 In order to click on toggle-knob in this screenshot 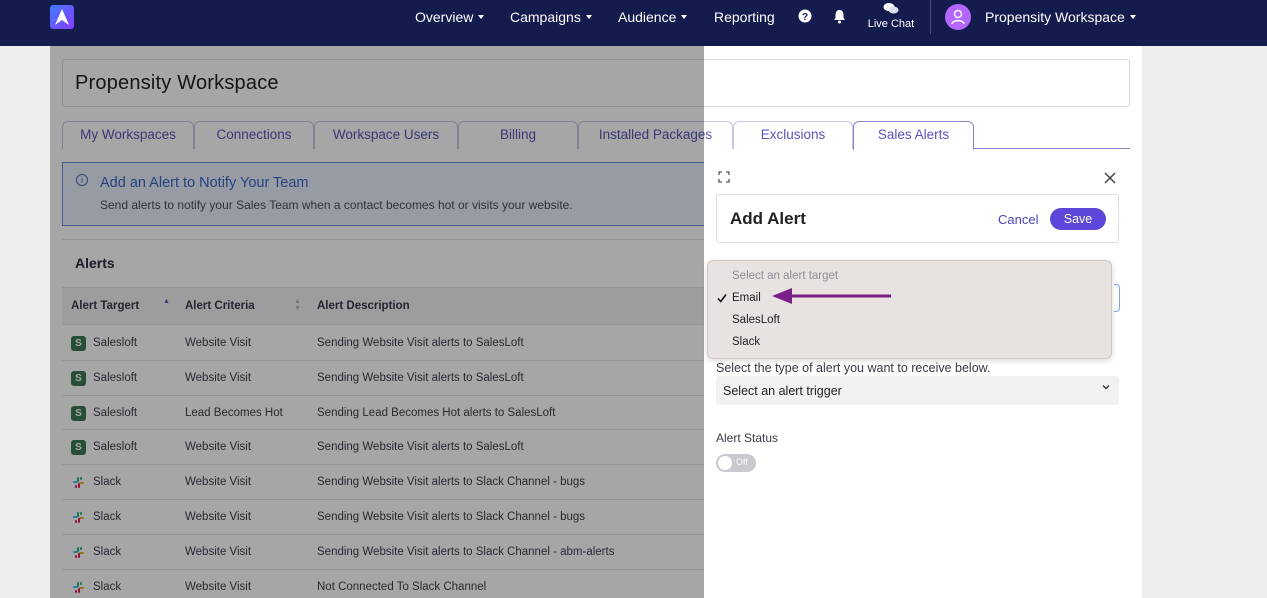, I will do `click(725, 463)`.